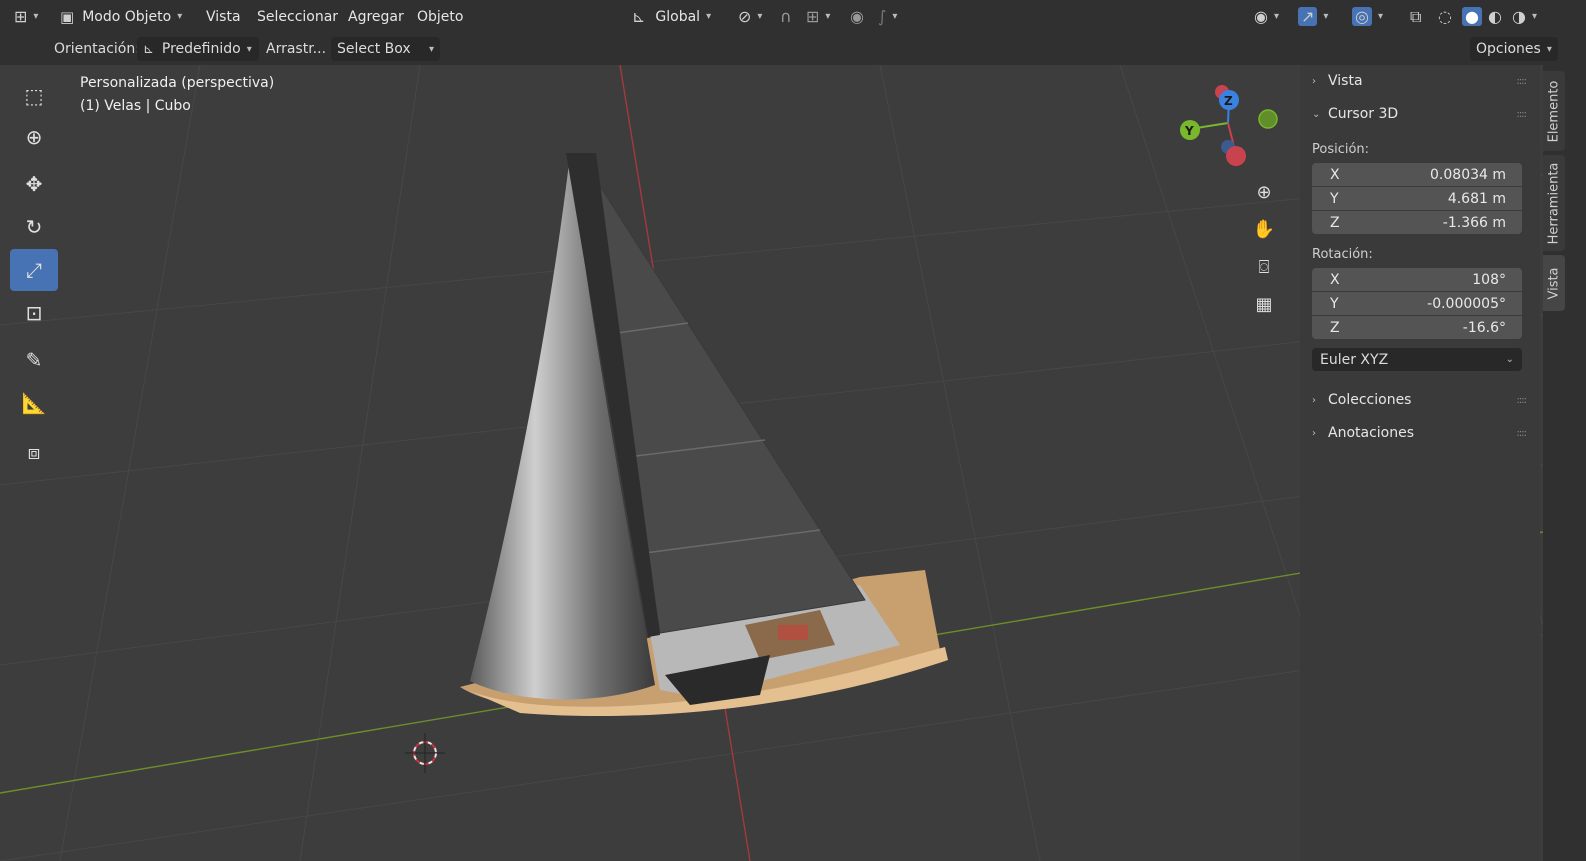  What do you see at coordinates (750, 16) in the screenshot?
I see `pivot-point-button: ⊘ ▾` at bounding box center [750, 16].